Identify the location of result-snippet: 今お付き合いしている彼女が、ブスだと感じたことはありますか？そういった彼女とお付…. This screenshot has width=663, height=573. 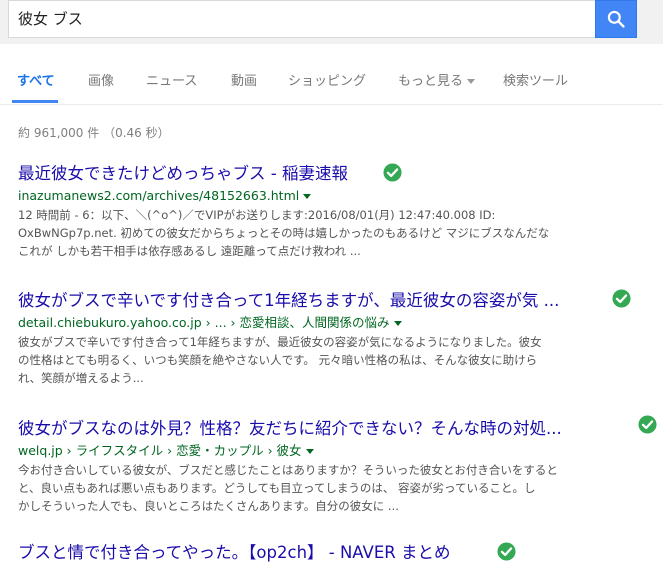
(288, 488).